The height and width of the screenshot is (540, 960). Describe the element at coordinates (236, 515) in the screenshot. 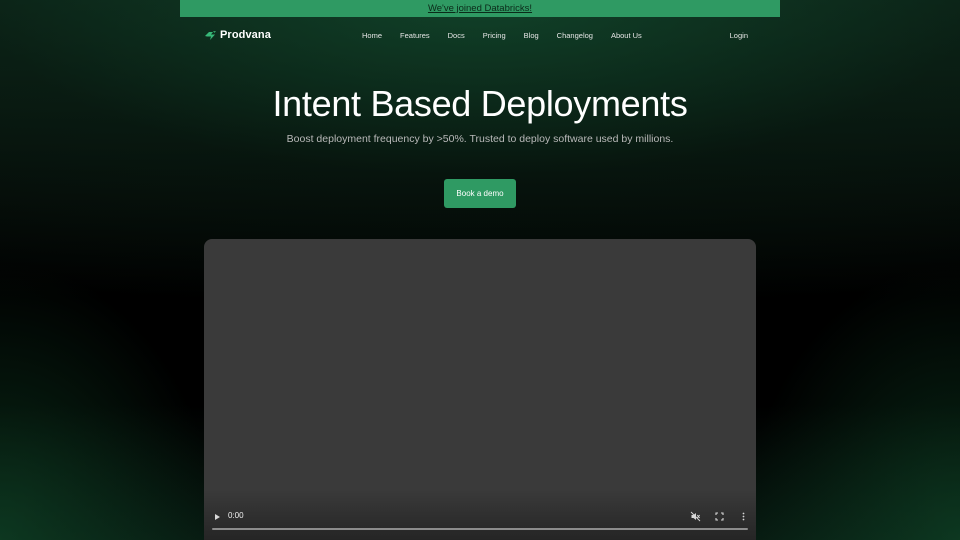

I see `video-current-time: 0:00` at that location.